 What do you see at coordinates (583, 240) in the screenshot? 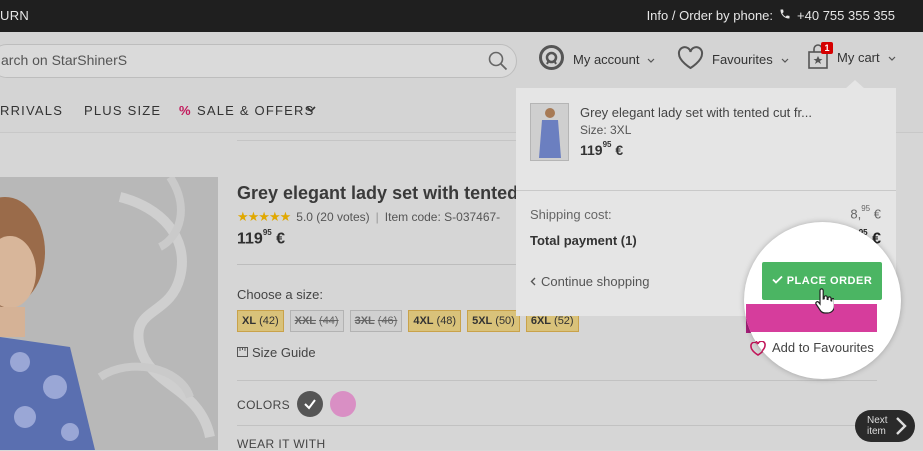
I see `total-payment-label: Total payment (1)` at bounding box center [583, 240].